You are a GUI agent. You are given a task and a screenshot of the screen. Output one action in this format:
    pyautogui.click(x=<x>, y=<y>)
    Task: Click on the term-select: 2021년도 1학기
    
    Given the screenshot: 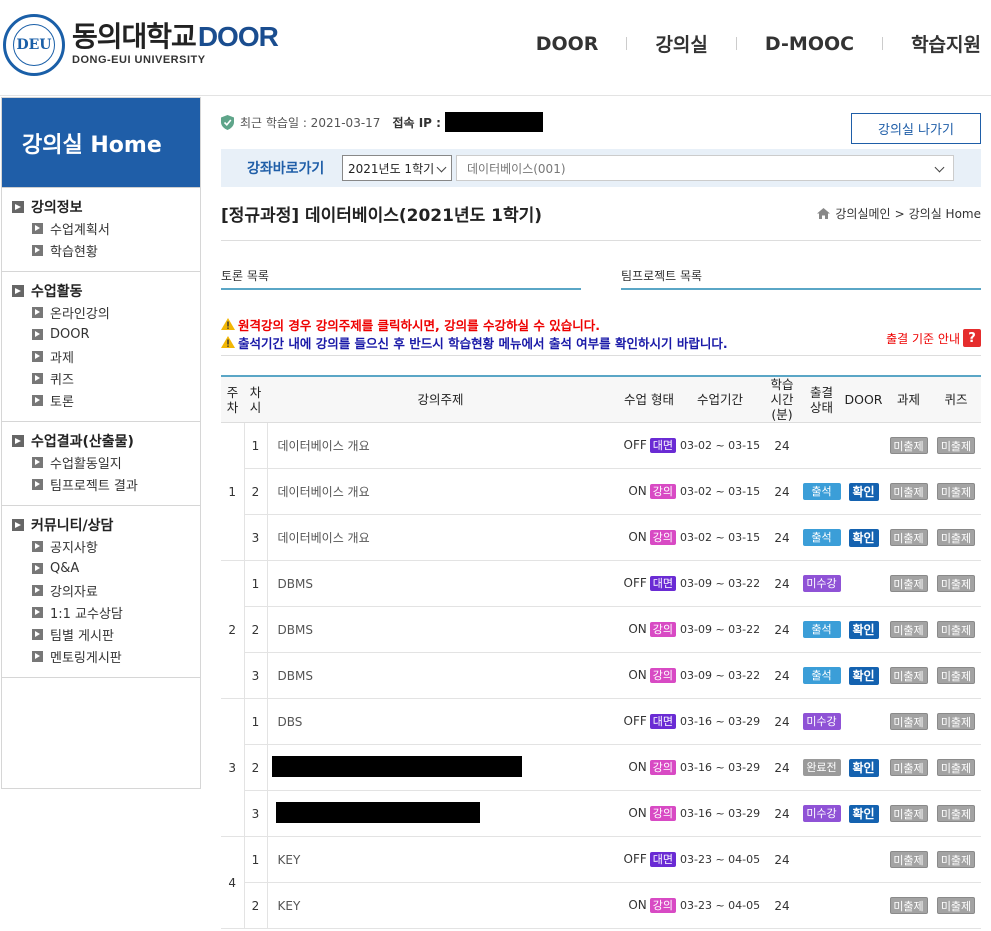 What is the action you would take?
    pyautogui.click(x=397, y=168)
    